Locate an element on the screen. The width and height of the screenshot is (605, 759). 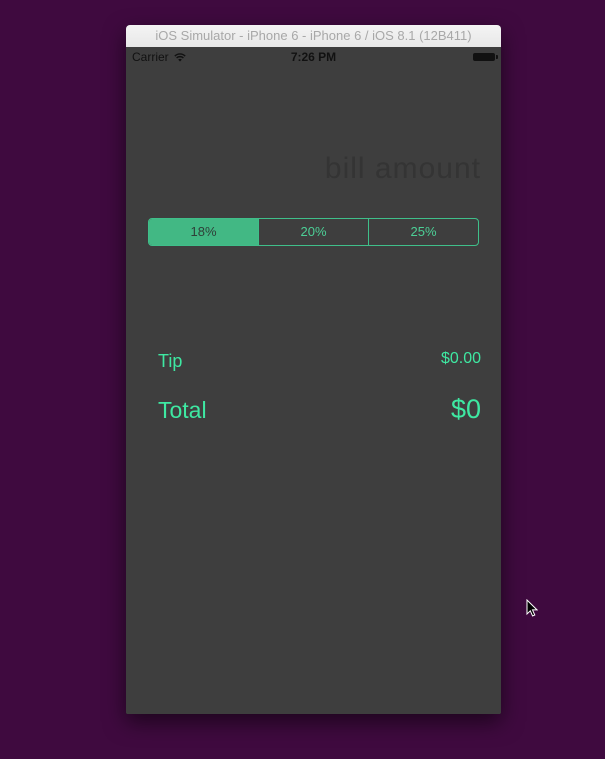
tip-option-18: 18% is located at coordinates (204, 232).